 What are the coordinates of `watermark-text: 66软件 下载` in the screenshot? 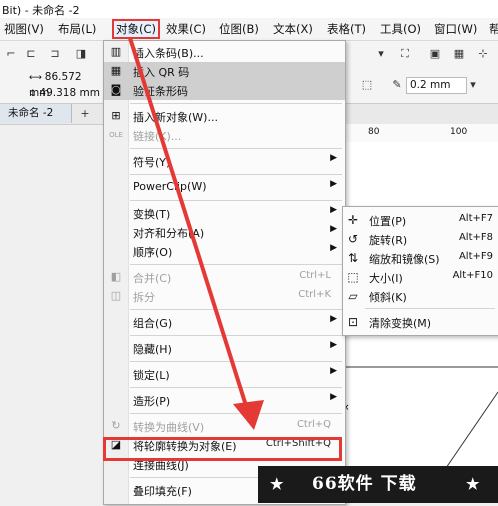 It's located at (364, 484).